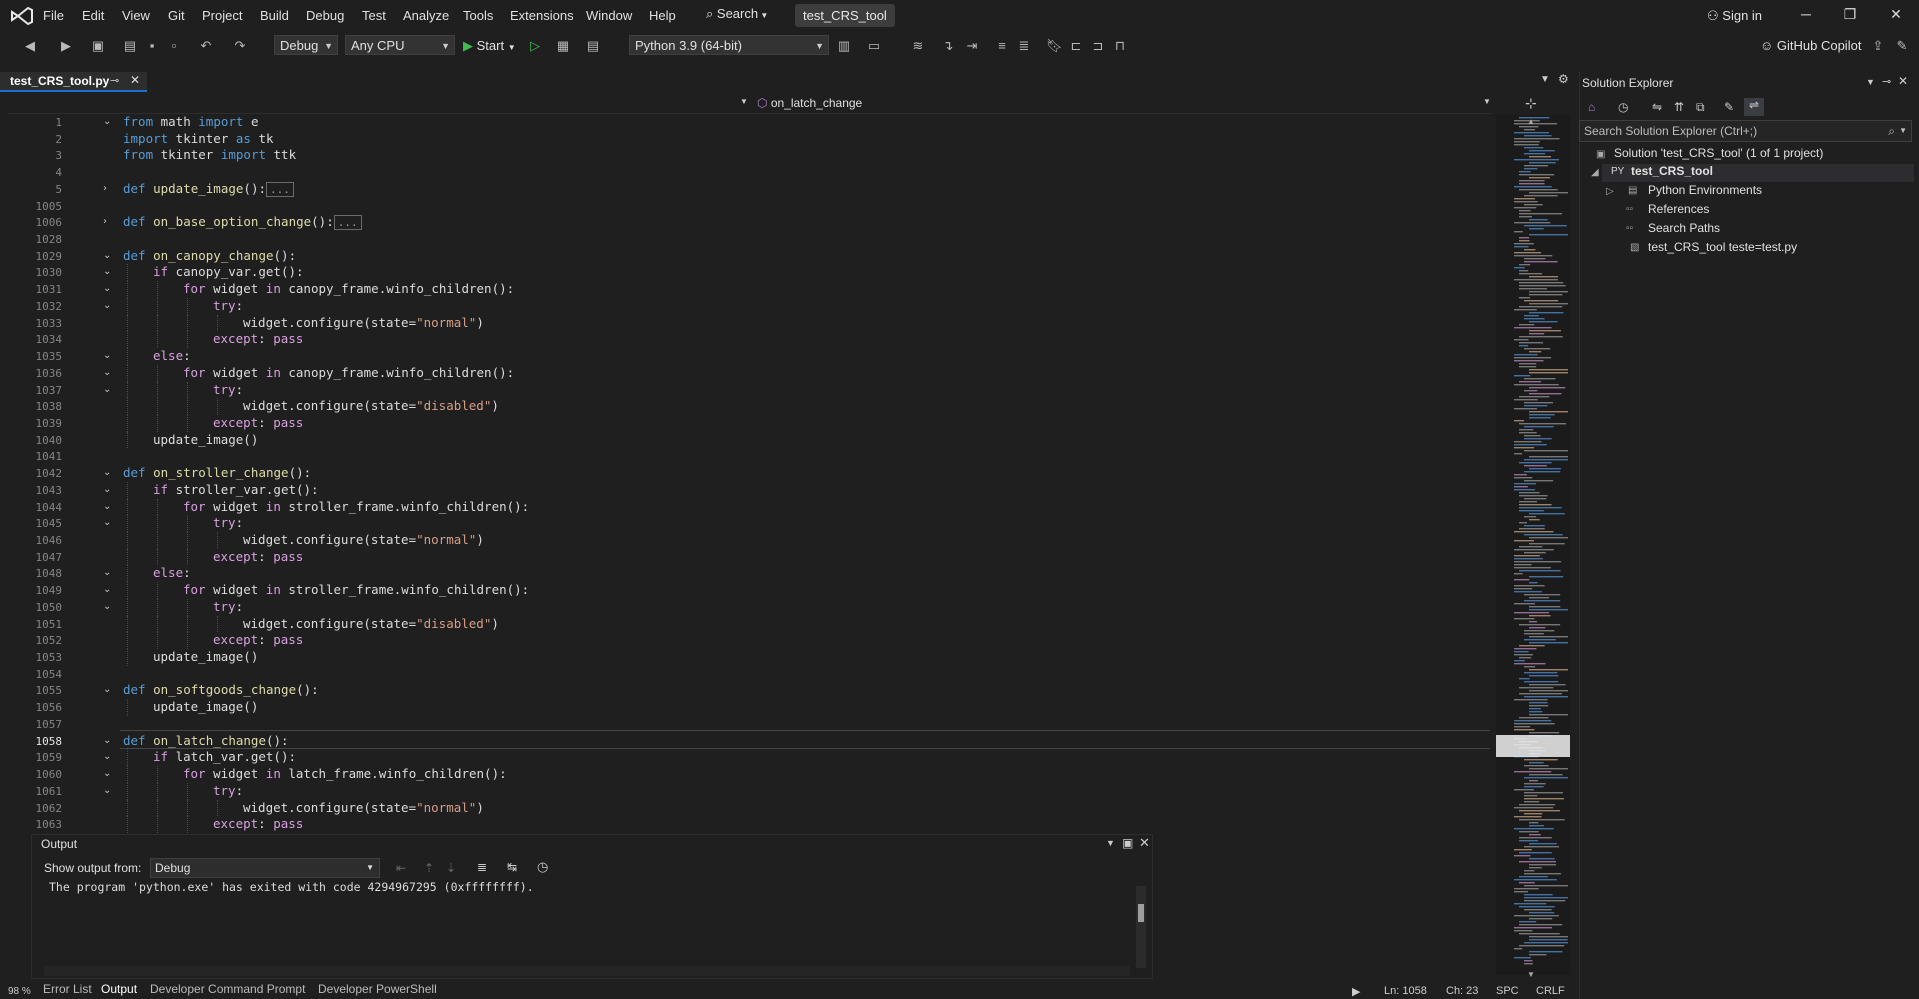 This screenshot has width=1919, height=999. Describe the element at coordinates (1623, 107) in the screenshot. I see `history-icon: ◷` at that location.